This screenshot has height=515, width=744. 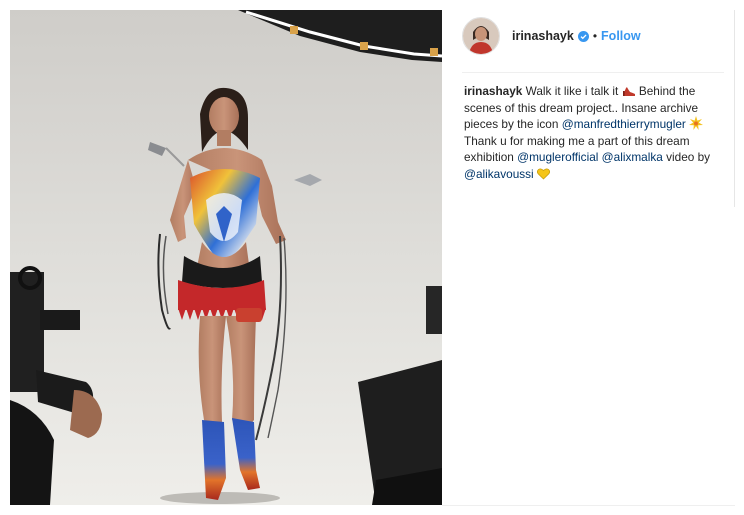 I want to click on high-heel-shoe-icon, so click(x=628, y=91).